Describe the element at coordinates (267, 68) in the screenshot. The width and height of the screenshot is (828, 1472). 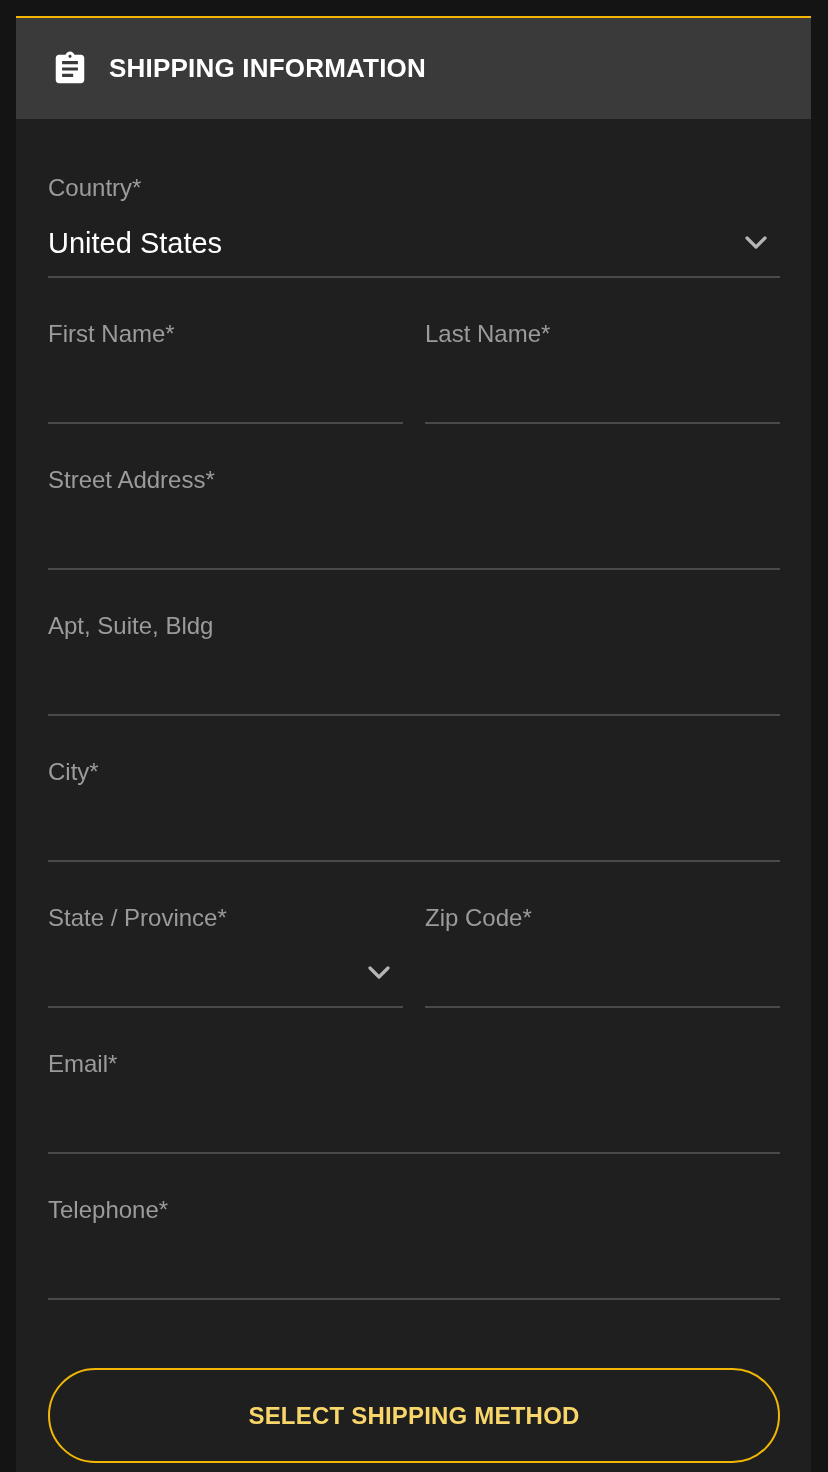
I see `section-title: SHIPPING INFORMATION` at that location.